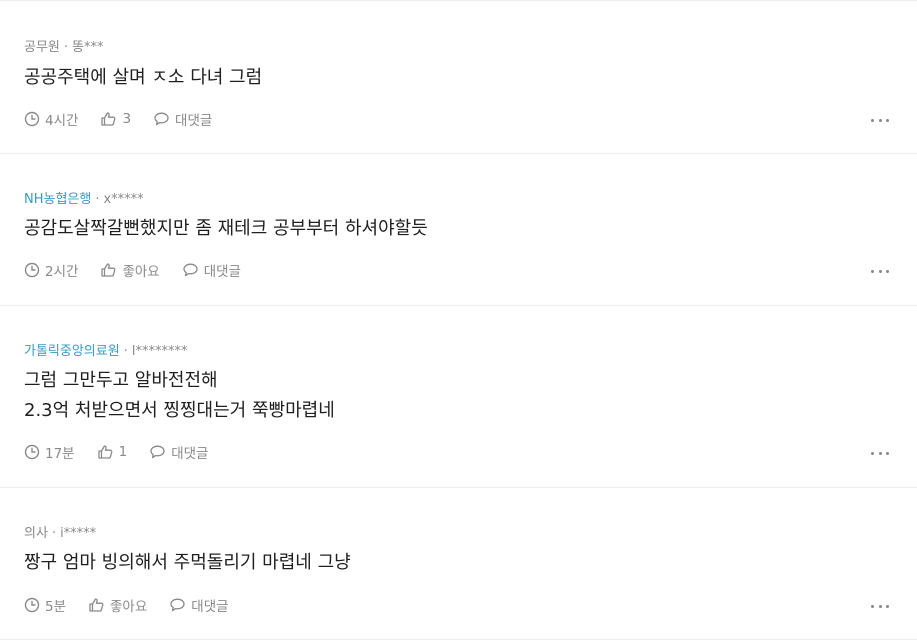  What do you see at coordinates (88, 47) in the screenshot?
I see `author-username: 똥***` at bounding box center [88, 47].